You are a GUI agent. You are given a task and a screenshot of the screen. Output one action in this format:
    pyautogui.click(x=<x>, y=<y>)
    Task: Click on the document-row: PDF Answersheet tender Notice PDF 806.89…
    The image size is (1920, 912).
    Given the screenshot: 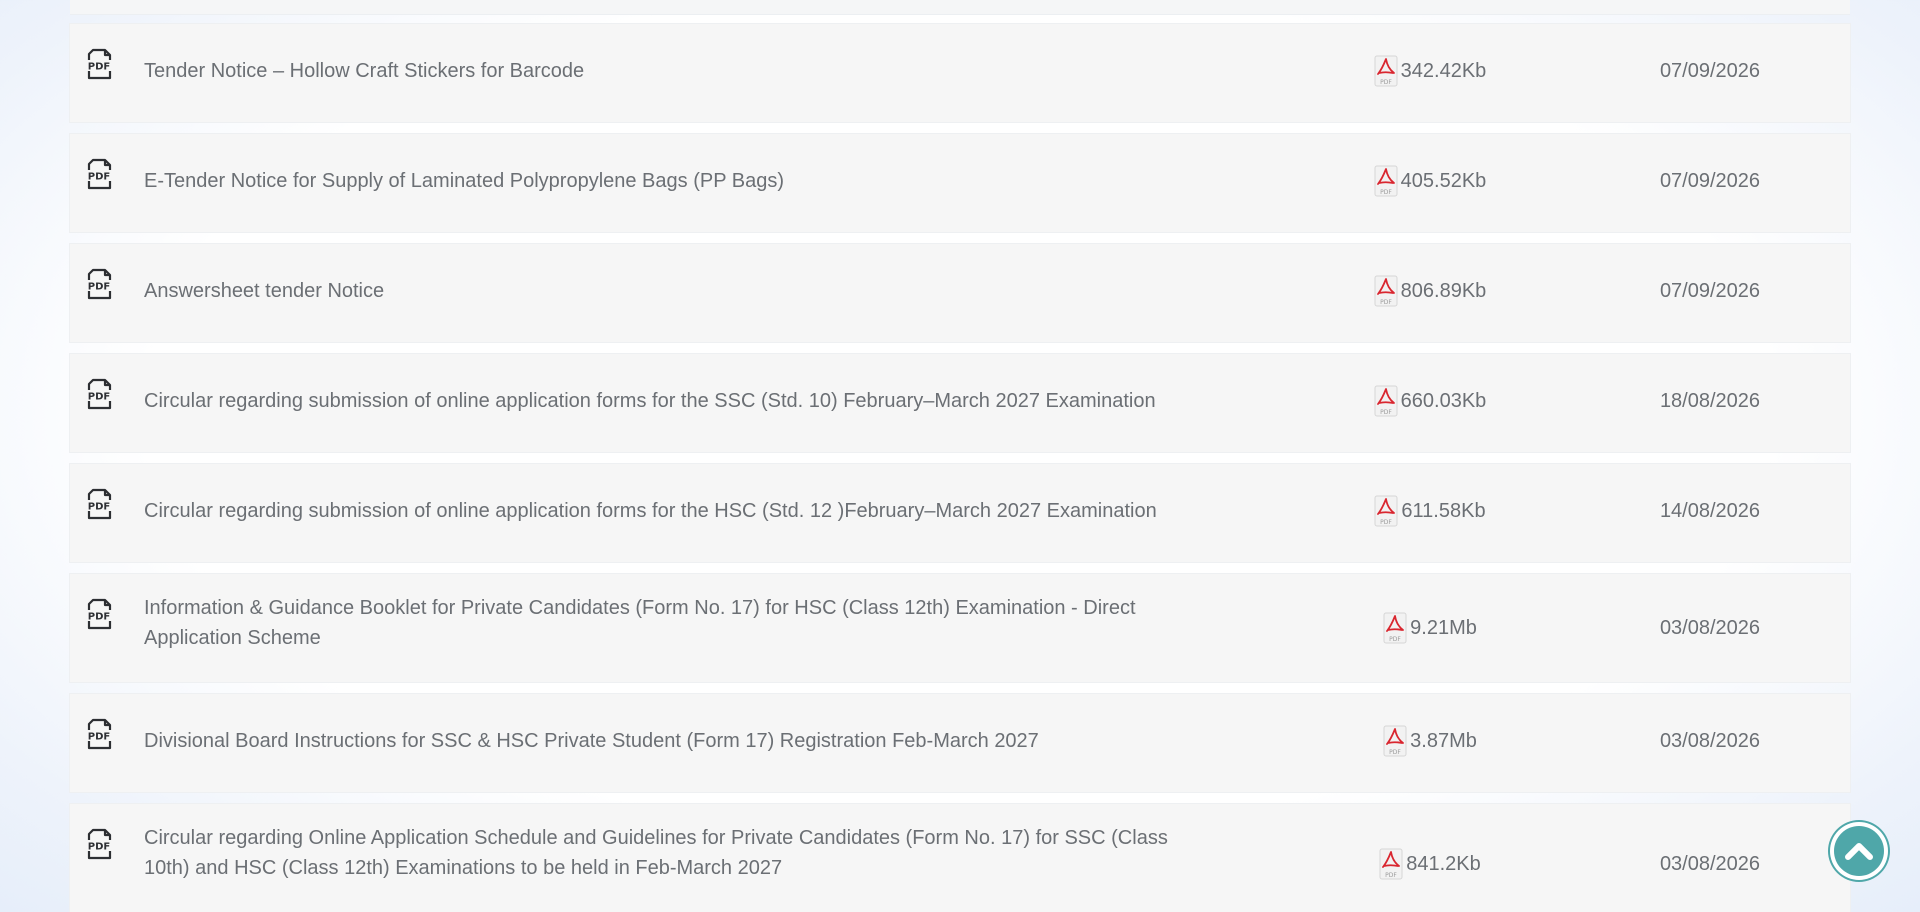 What is the action you would take?
    pyautogui.click(x=960, y=293)
    